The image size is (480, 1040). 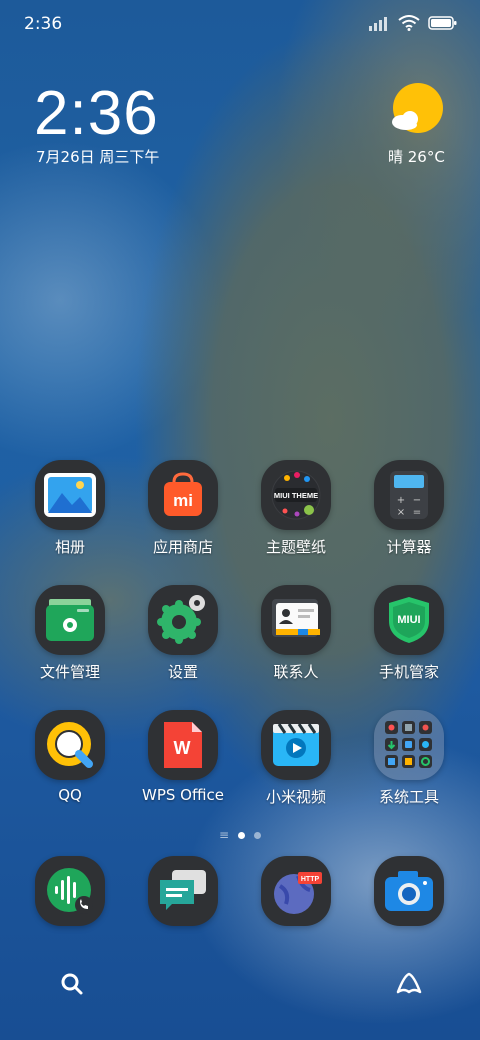 I want to click on app-contacts: 联系人, so click(x=296, y=639).